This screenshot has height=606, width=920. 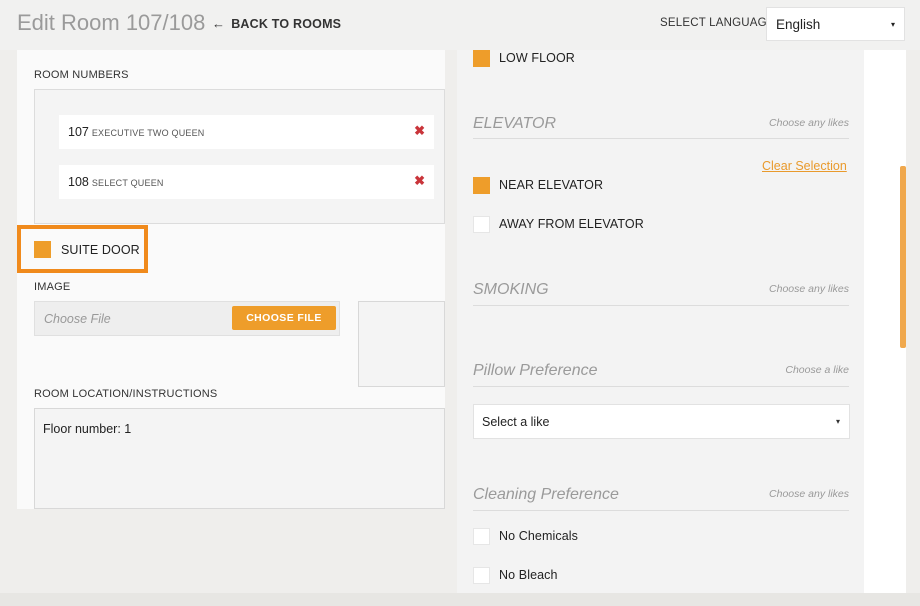 What do you see at coordinates (539, 536) in the screenshot?
I see `no-chemicals-label: No Chemicals` at bounding box center [539, 536].